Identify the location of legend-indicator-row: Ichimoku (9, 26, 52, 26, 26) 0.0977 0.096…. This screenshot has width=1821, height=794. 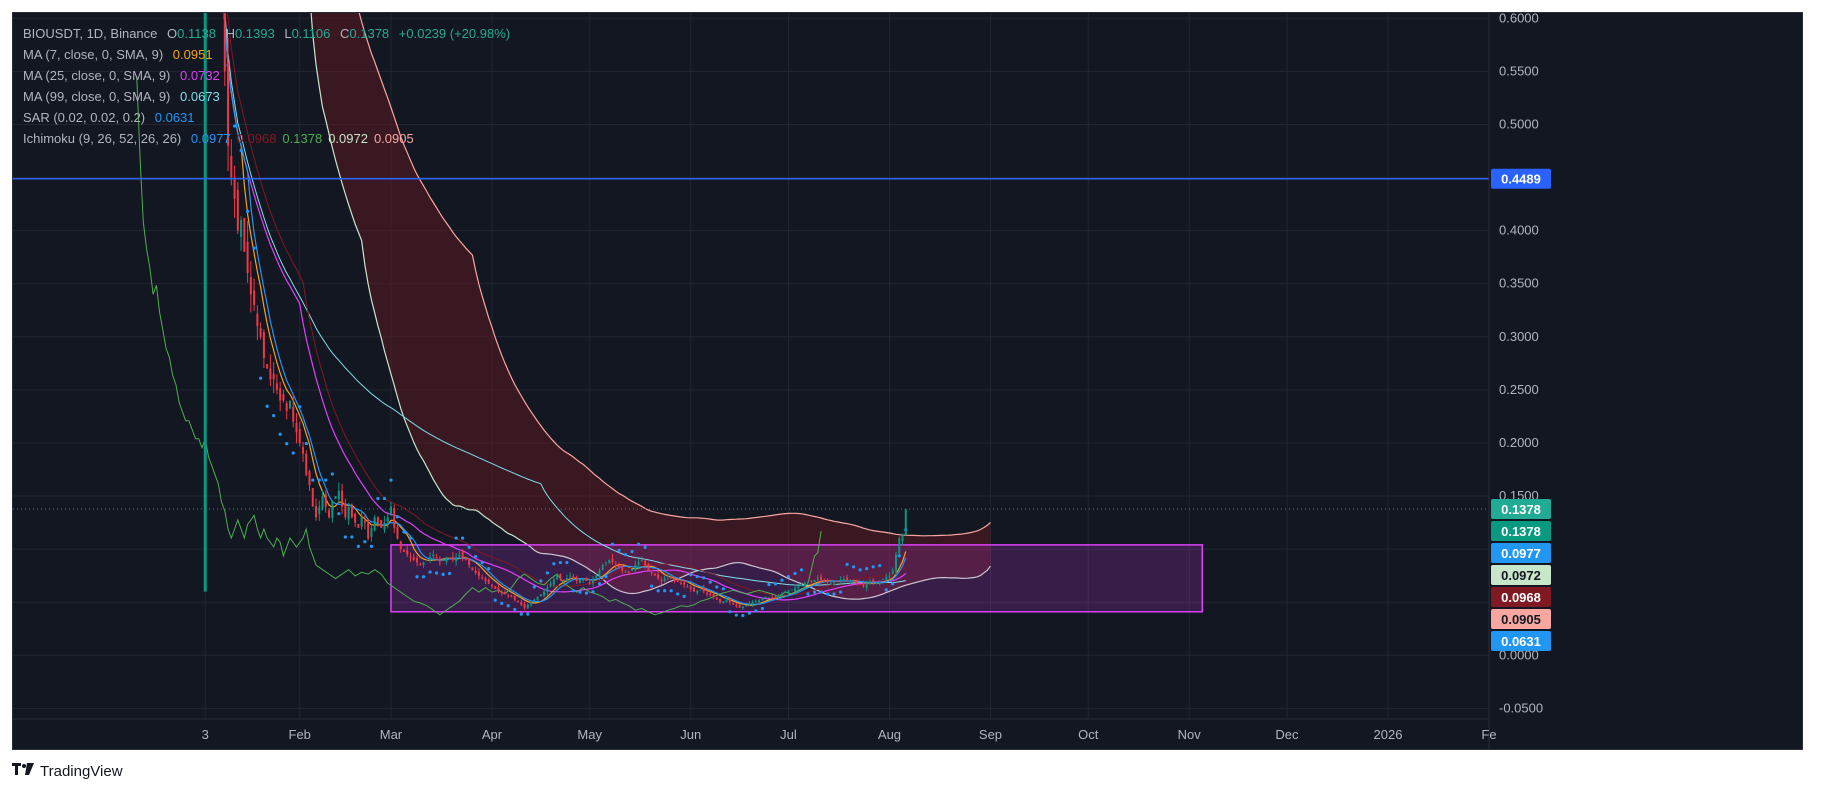
(269, 138).